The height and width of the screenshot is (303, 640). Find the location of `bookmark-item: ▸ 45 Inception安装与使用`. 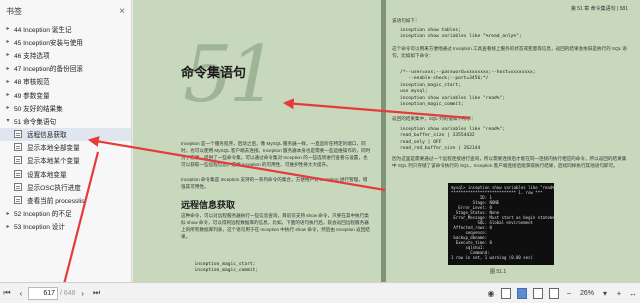

bookmark-item: ▸ 45 Inception安装与使用 is located at coordinates (65, 41).